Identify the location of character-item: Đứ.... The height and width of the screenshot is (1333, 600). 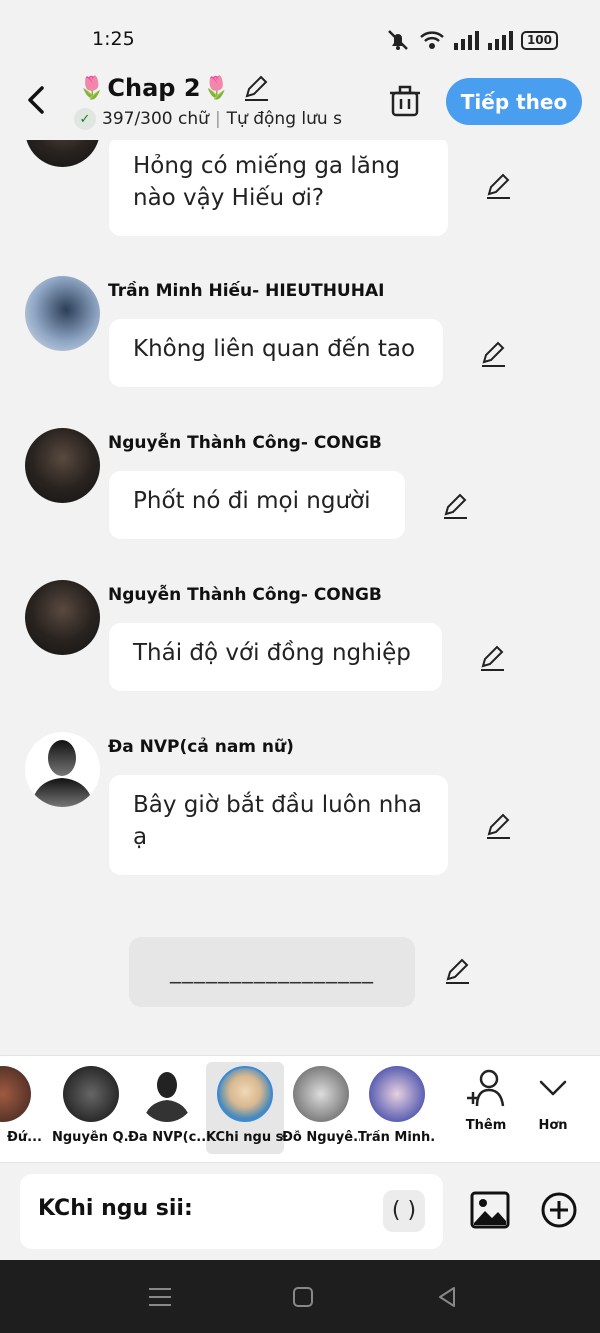
(21, 1105).